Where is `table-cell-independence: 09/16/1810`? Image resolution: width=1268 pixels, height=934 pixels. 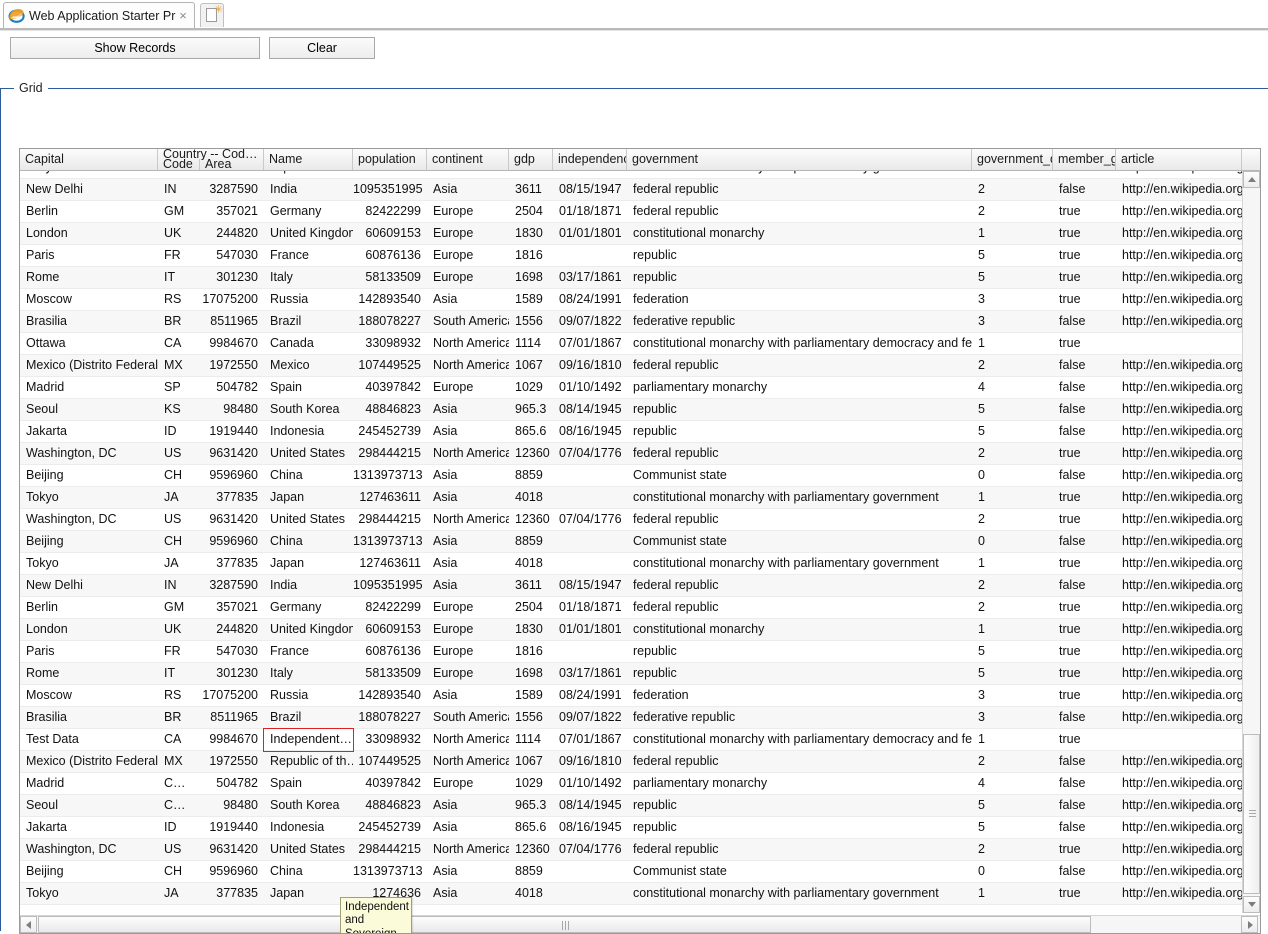
table-cell-independence: 09/16/1810 is located at coordinates (590, 761).